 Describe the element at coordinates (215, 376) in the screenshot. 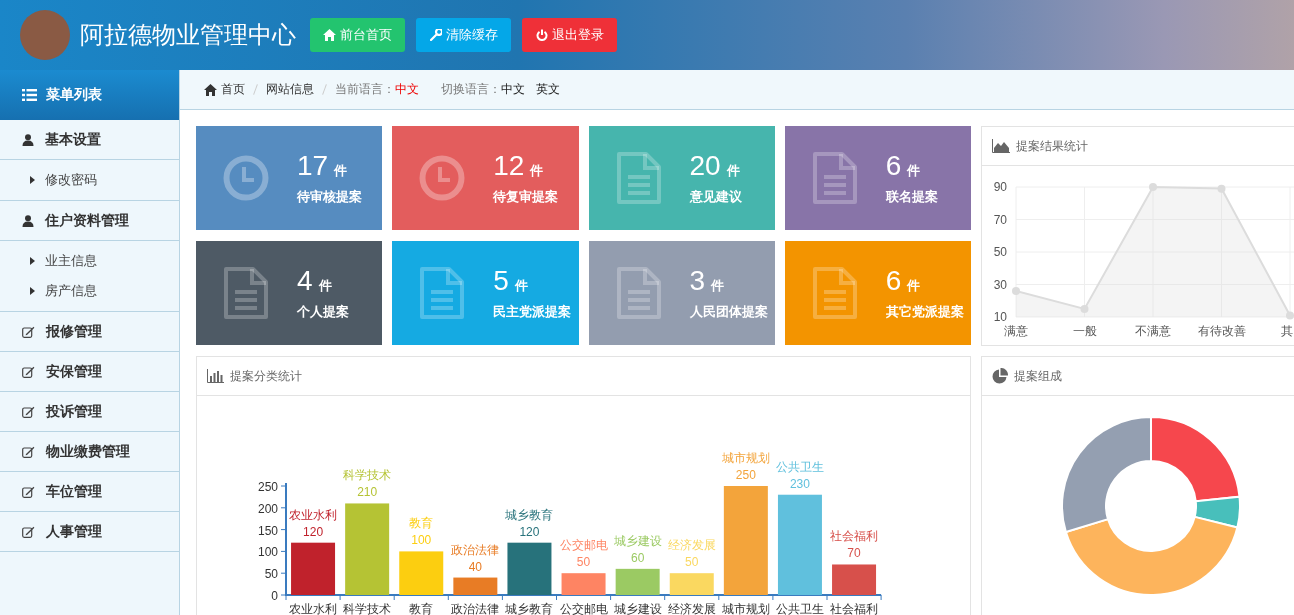

I see `bar-chart-icon` at that location.